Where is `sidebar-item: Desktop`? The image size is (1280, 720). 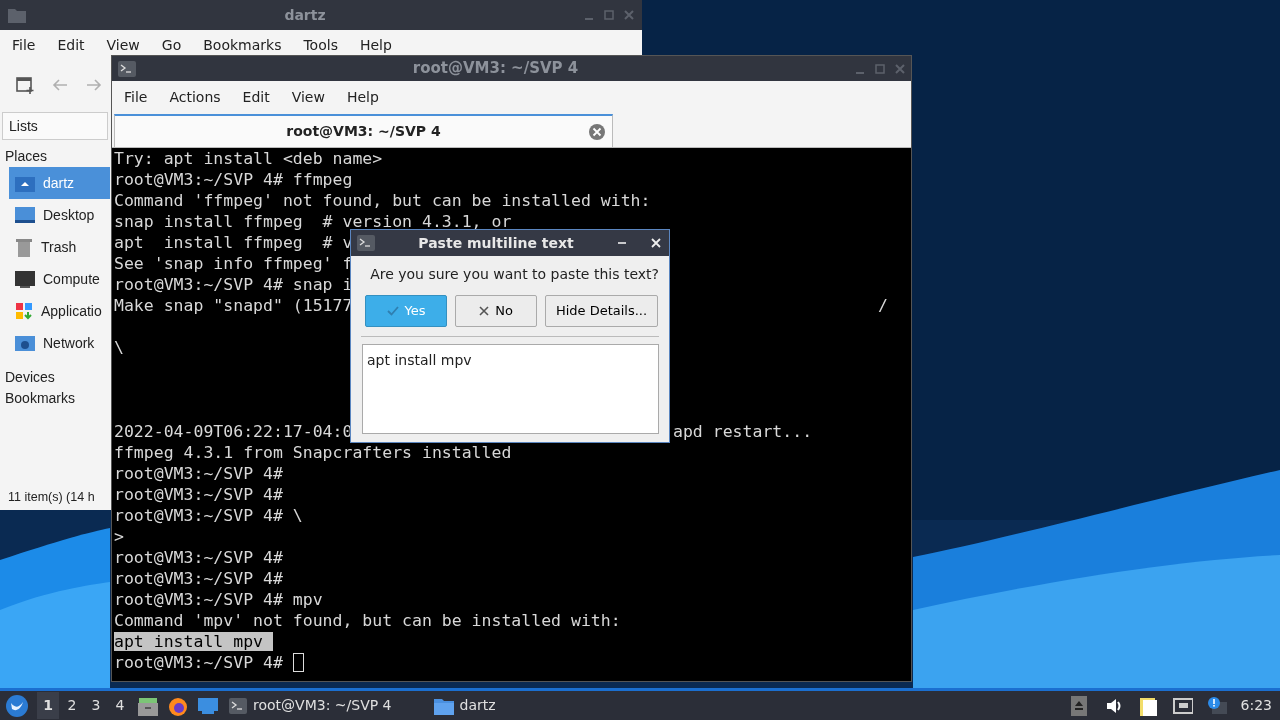 sidebar-item: Desktop is located at coordinates (59, 215).